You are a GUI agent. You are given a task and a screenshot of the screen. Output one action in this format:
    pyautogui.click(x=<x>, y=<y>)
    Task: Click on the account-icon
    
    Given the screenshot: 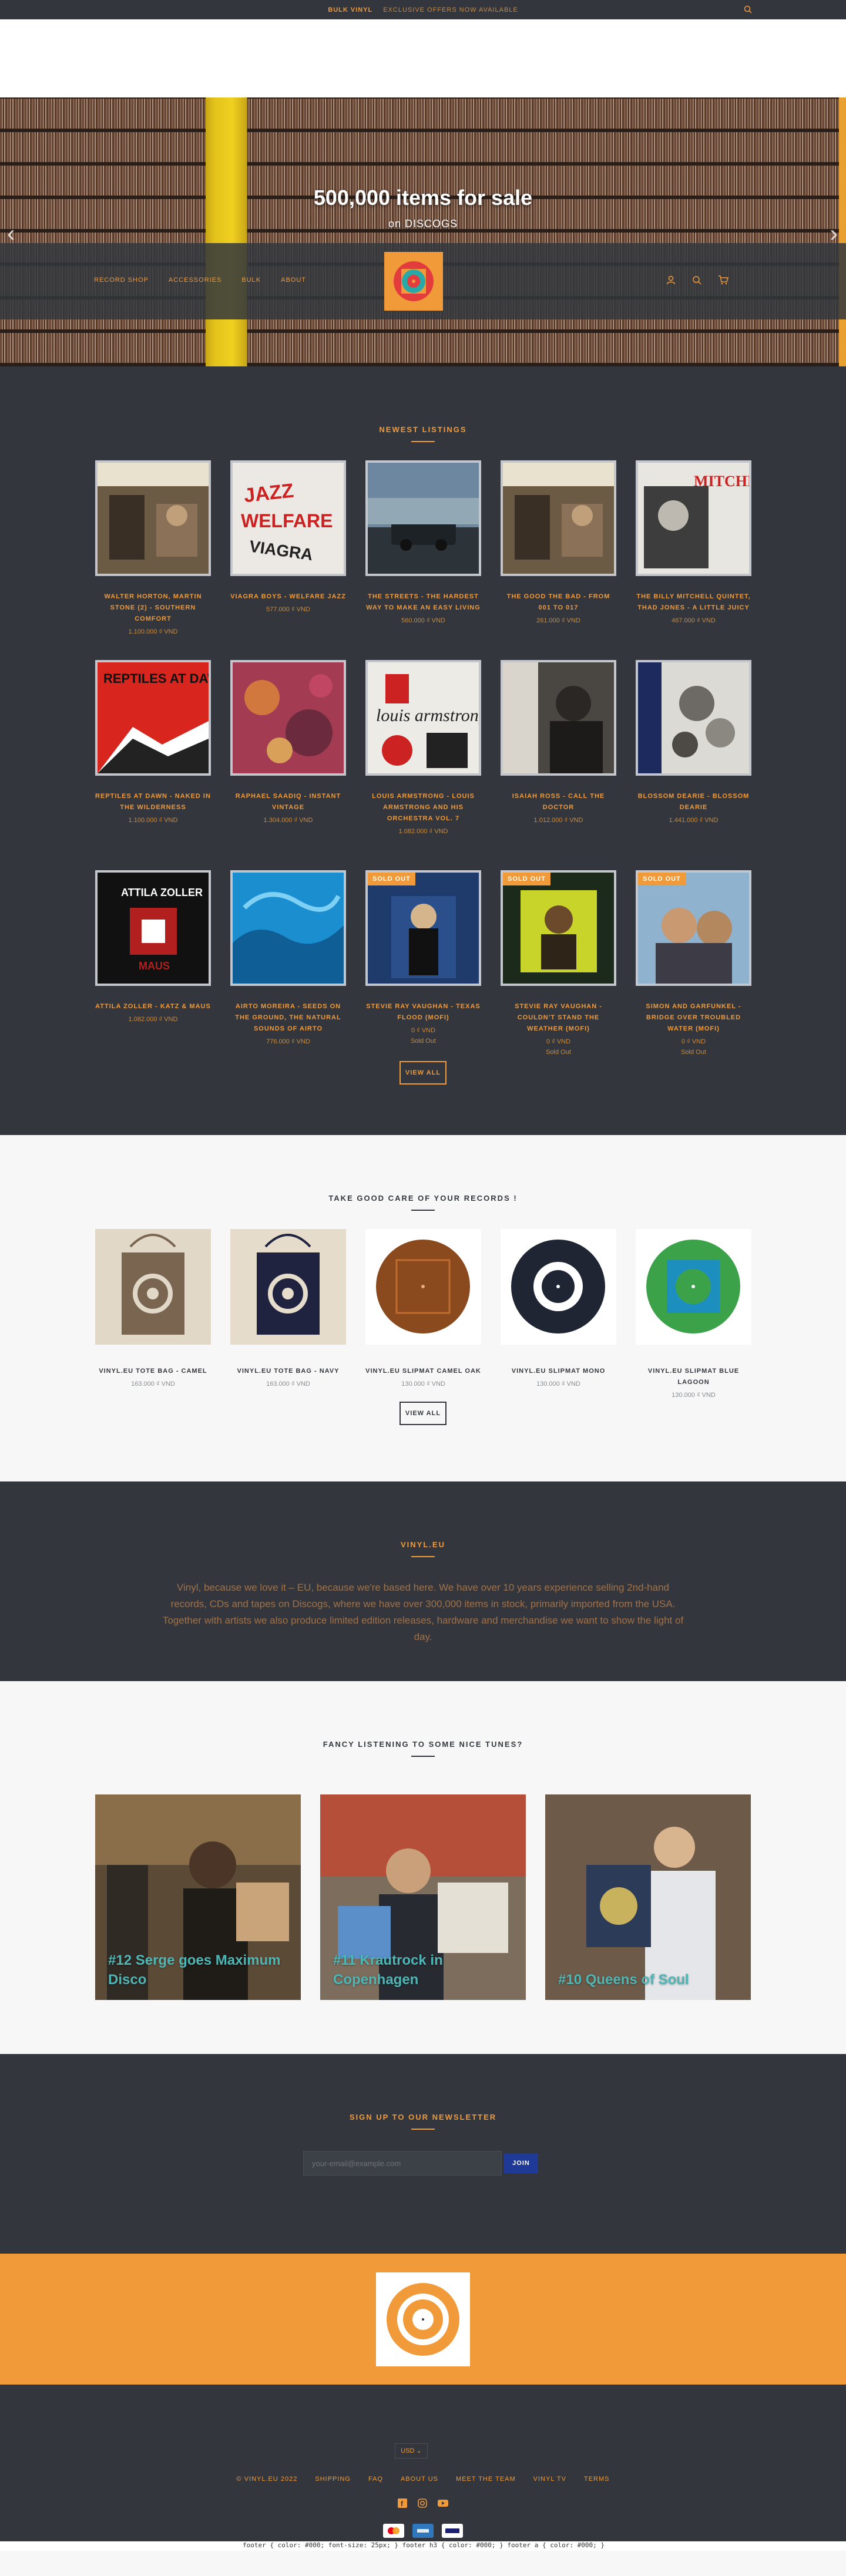 What is the action you would take?
    pyautogui.click(x=671, y=281)
    